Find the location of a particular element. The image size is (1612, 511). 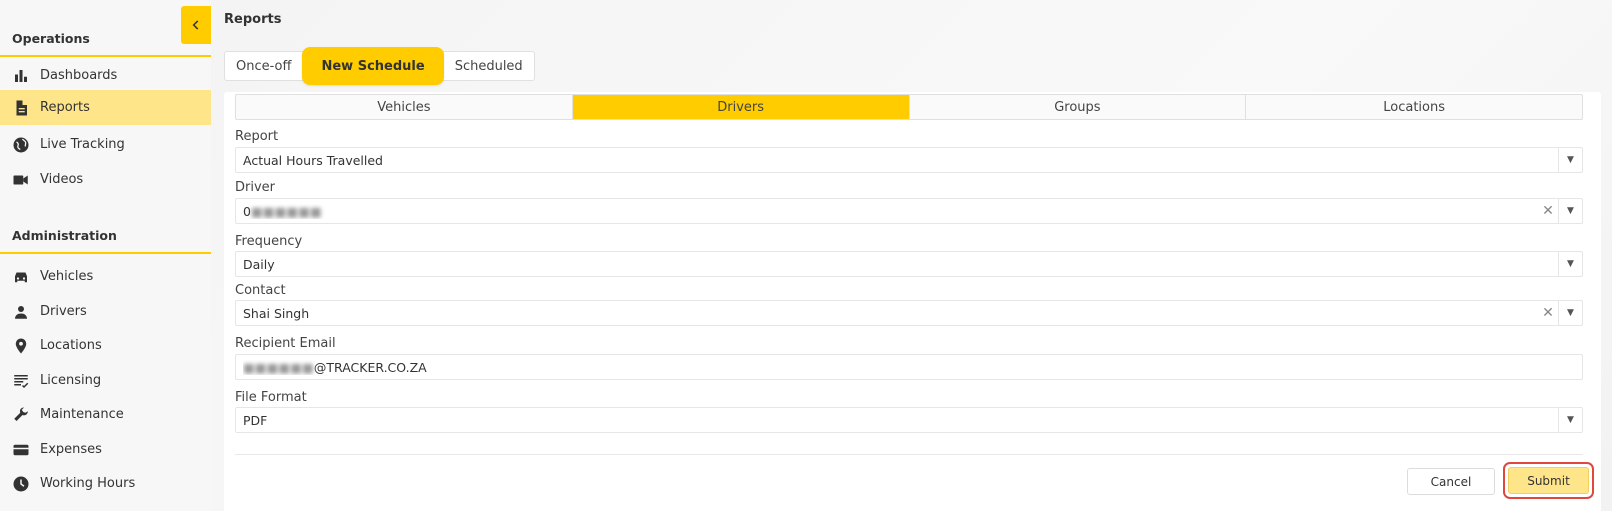

contact-label: Contact is located at coordinates (260, 290).